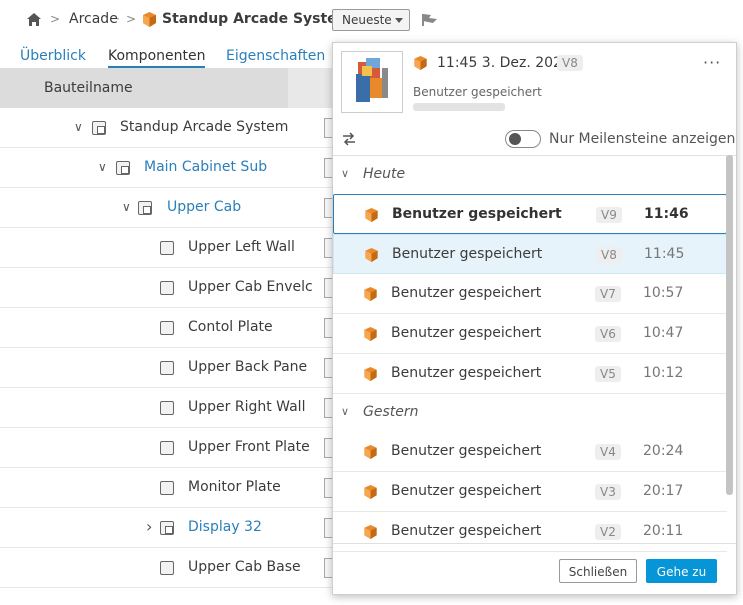  What do you see at coordinates (367, 20) in the screenshot?
I see `version-dropdown-label: Neueste` at bounding box center [367, 20].